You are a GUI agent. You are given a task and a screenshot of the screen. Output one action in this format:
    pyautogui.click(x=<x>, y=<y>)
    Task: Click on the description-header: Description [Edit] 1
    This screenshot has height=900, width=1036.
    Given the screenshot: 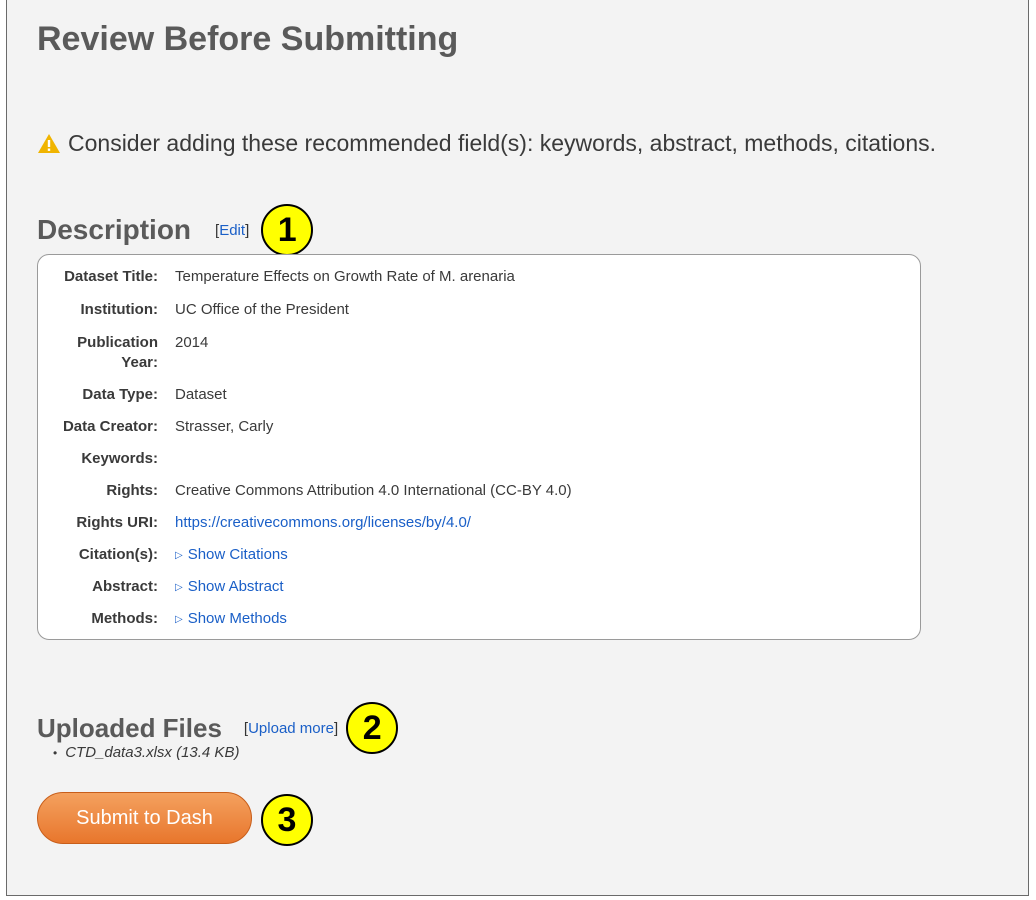 What is the action you would take?
    pyautogui.click(x=175, y=230)
    